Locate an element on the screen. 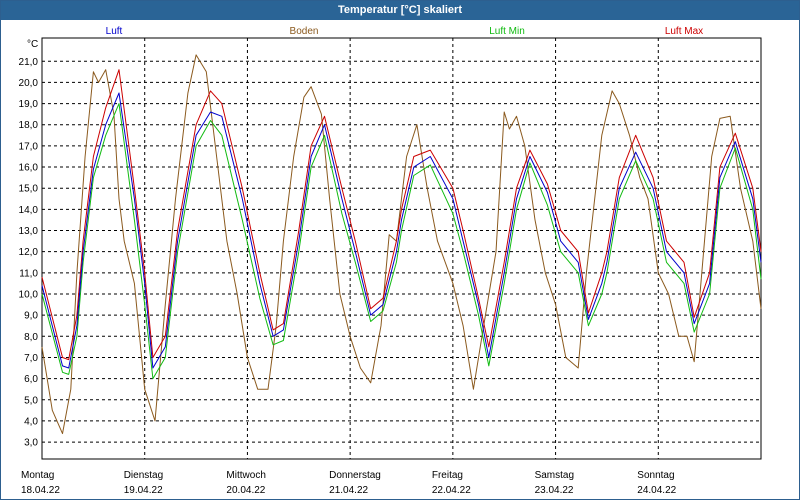  legend: Luft Boden Luft Min Luft Max is located at coordinates (405, 31).